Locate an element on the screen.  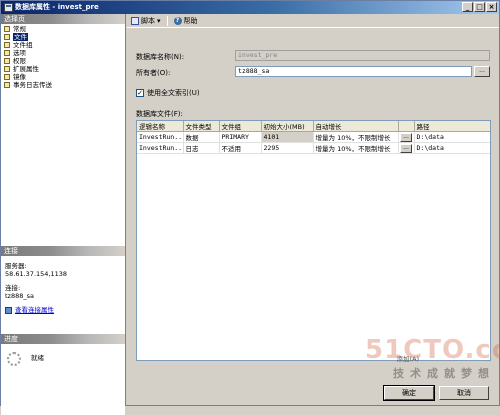
page-item-extended-properties: 扩展属性 is located at coordinates (63, 69).